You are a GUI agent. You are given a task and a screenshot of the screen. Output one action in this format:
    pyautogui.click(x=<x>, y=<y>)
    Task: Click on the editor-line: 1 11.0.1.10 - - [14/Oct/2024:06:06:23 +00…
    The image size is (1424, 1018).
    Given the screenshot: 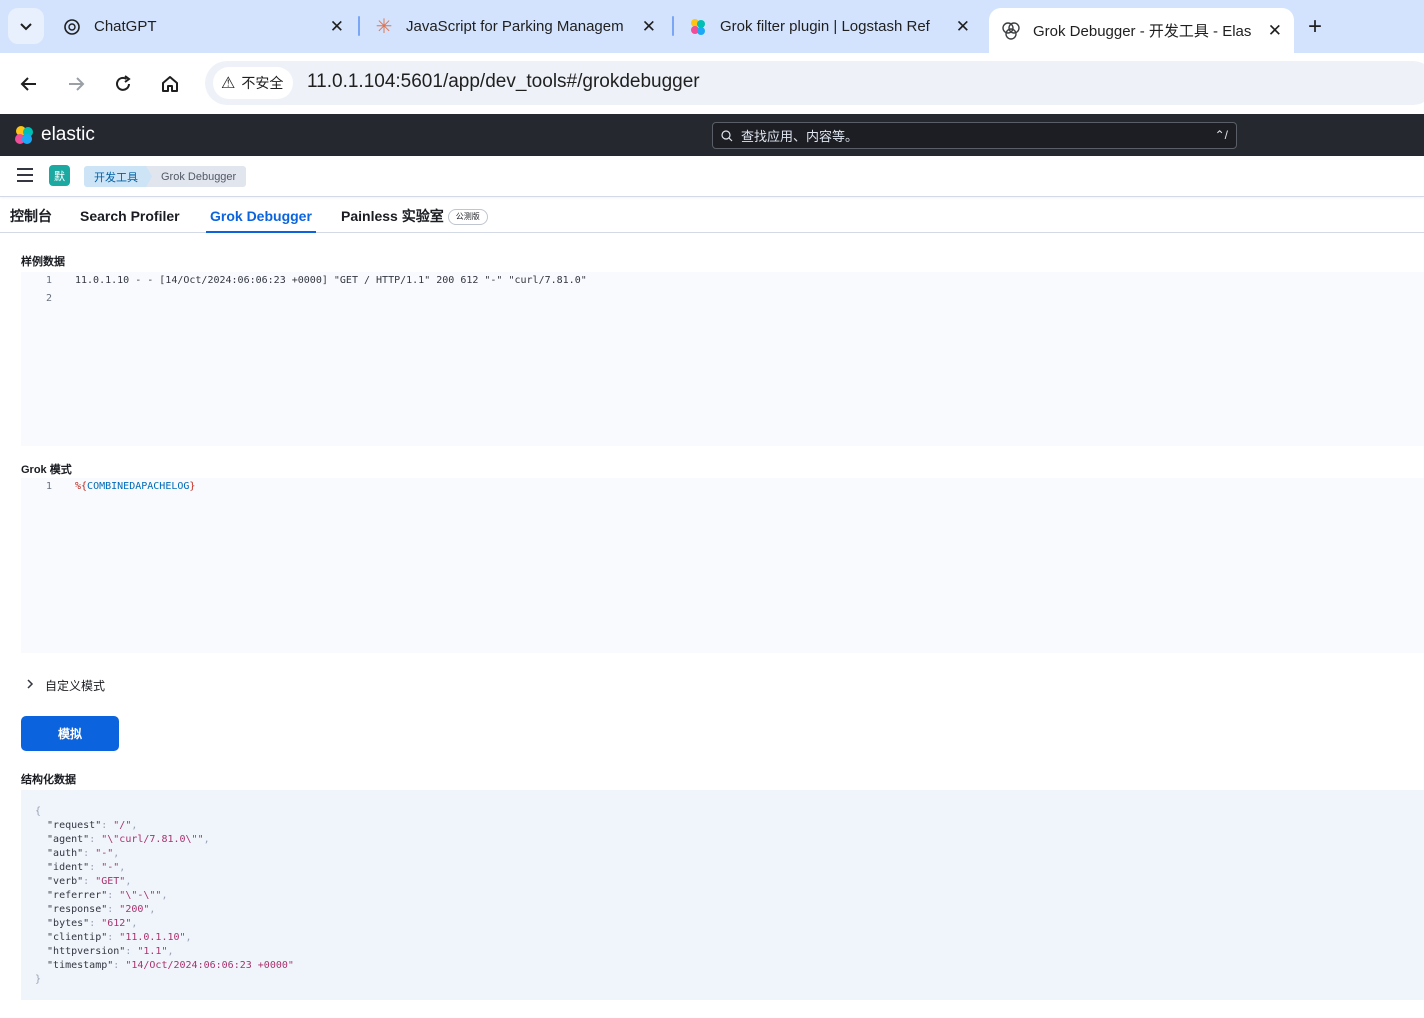 What is the action you would take?
    pyautogui.click(x=304, y=281)
    